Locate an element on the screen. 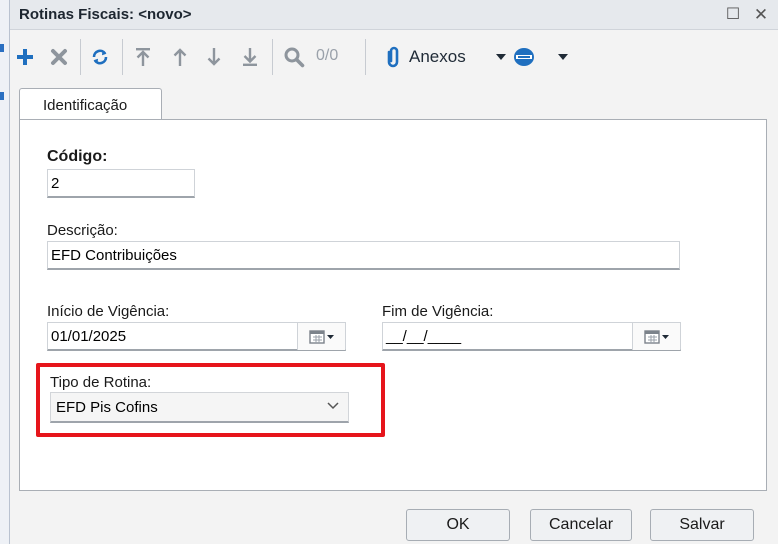  save-button: Salvar is located at coordinates (702, 525).